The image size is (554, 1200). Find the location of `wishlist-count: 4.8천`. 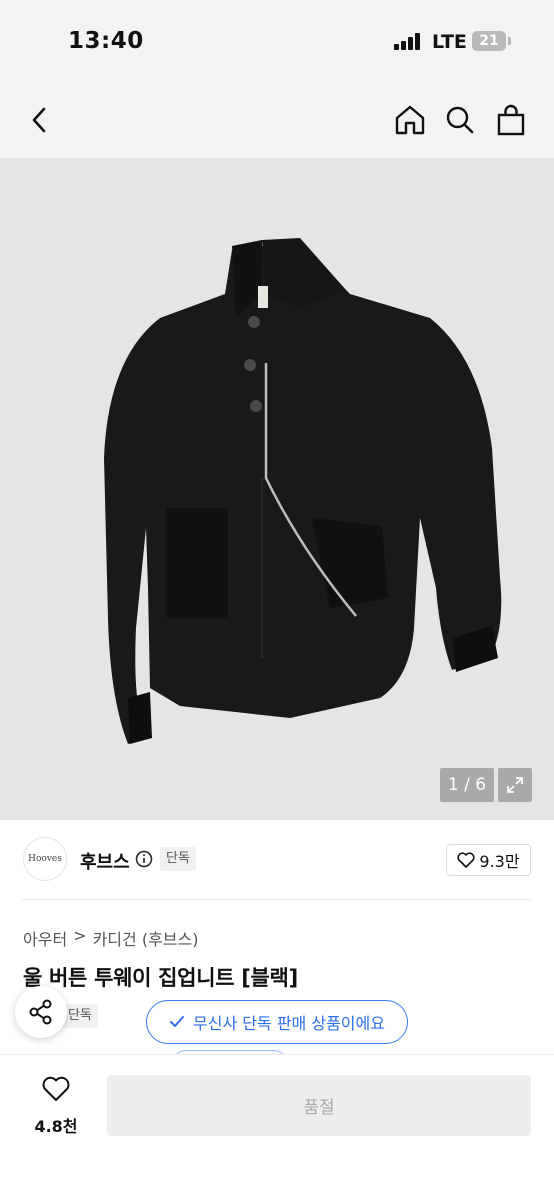

wishlist-count: 4.8천 is located at coordinates (56, 1126).